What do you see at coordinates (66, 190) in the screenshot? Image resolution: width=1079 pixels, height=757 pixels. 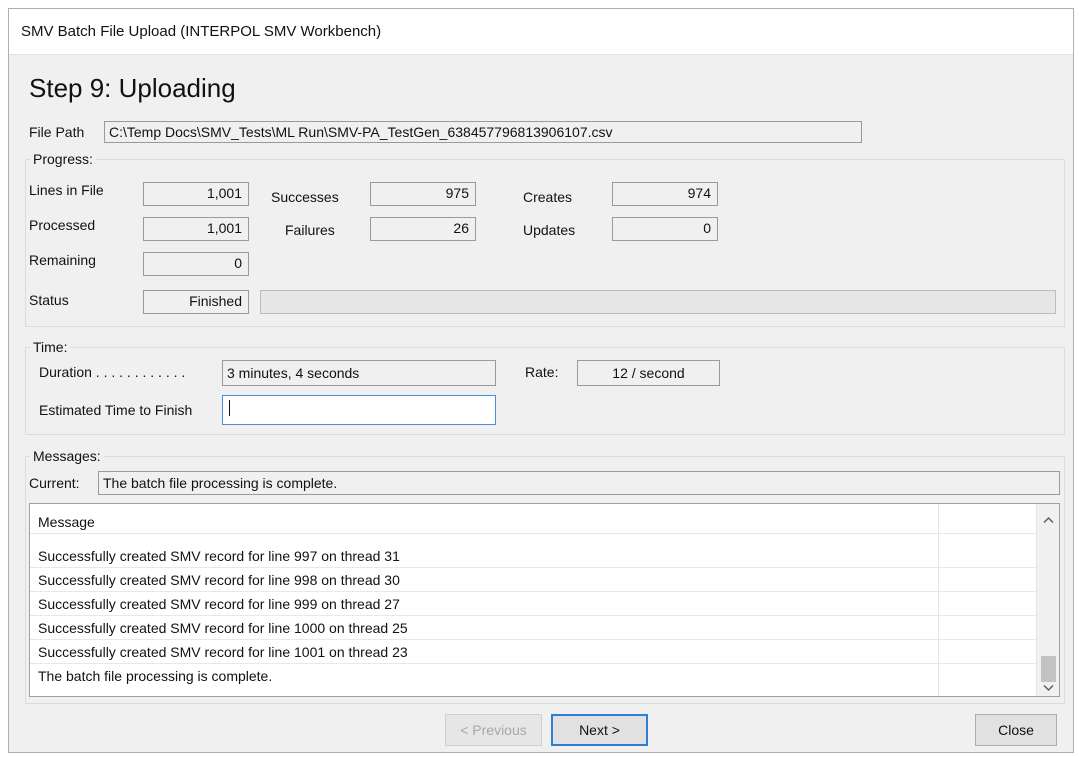 I see `lines-in-file-label: Lines in File` at bounding box center [66, 190].